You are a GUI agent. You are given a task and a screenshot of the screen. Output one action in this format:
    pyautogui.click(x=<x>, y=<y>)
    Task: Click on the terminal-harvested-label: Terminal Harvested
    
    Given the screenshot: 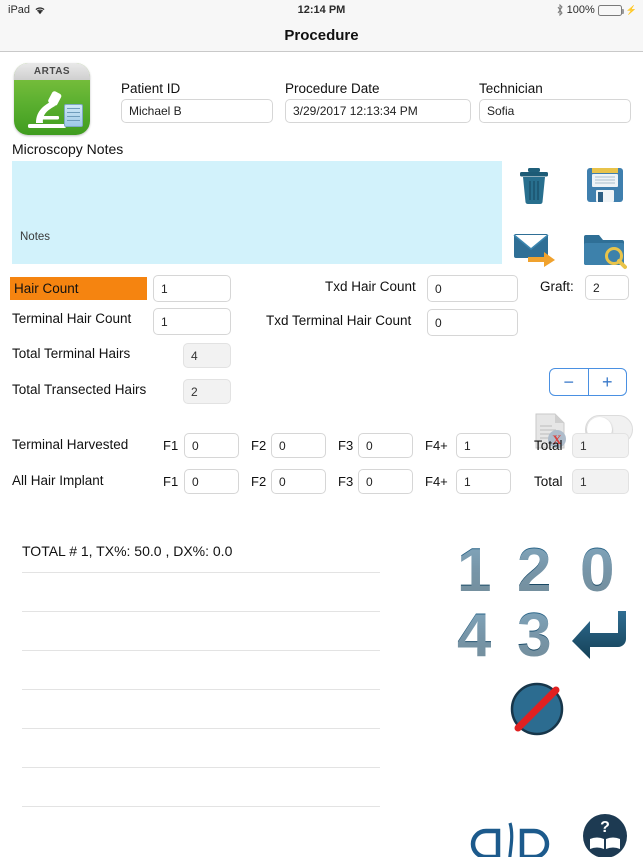 What is the action you would take?
    pyautogui.click(x=70, y=444)
    